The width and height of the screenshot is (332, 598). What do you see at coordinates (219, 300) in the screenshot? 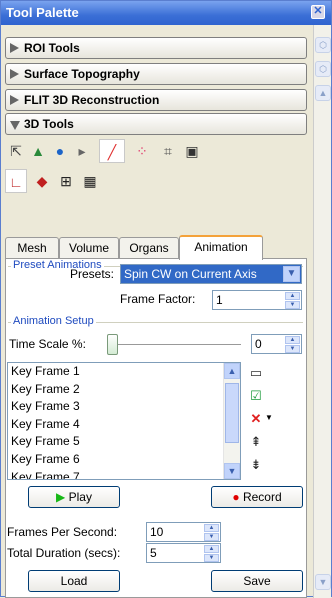
I see `frame-factor-value: 1` at bounding box center [219, 300].